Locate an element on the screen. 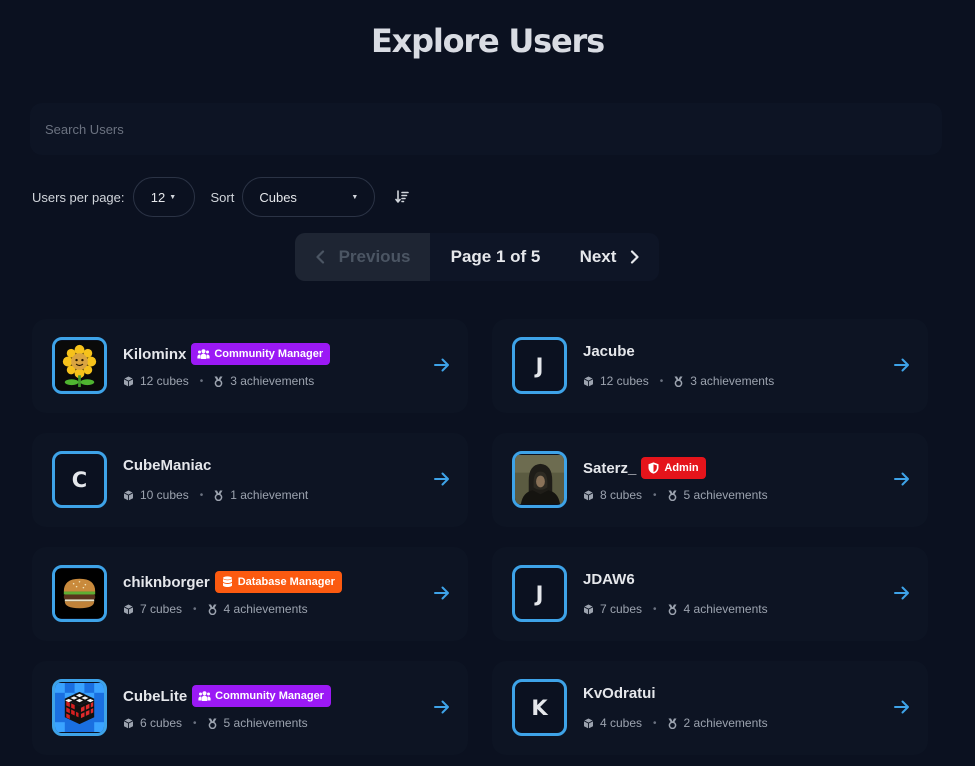 The image size is (975, 766). avatar: J is located at coordinates (539, 365).